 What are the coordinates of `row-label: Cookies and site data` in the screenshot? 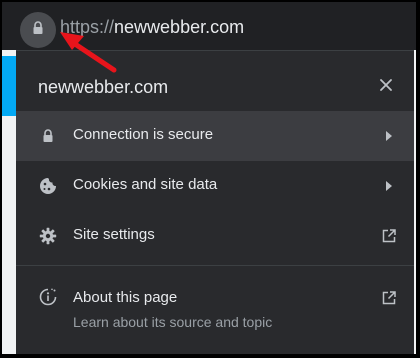 It's located at (145, 184).